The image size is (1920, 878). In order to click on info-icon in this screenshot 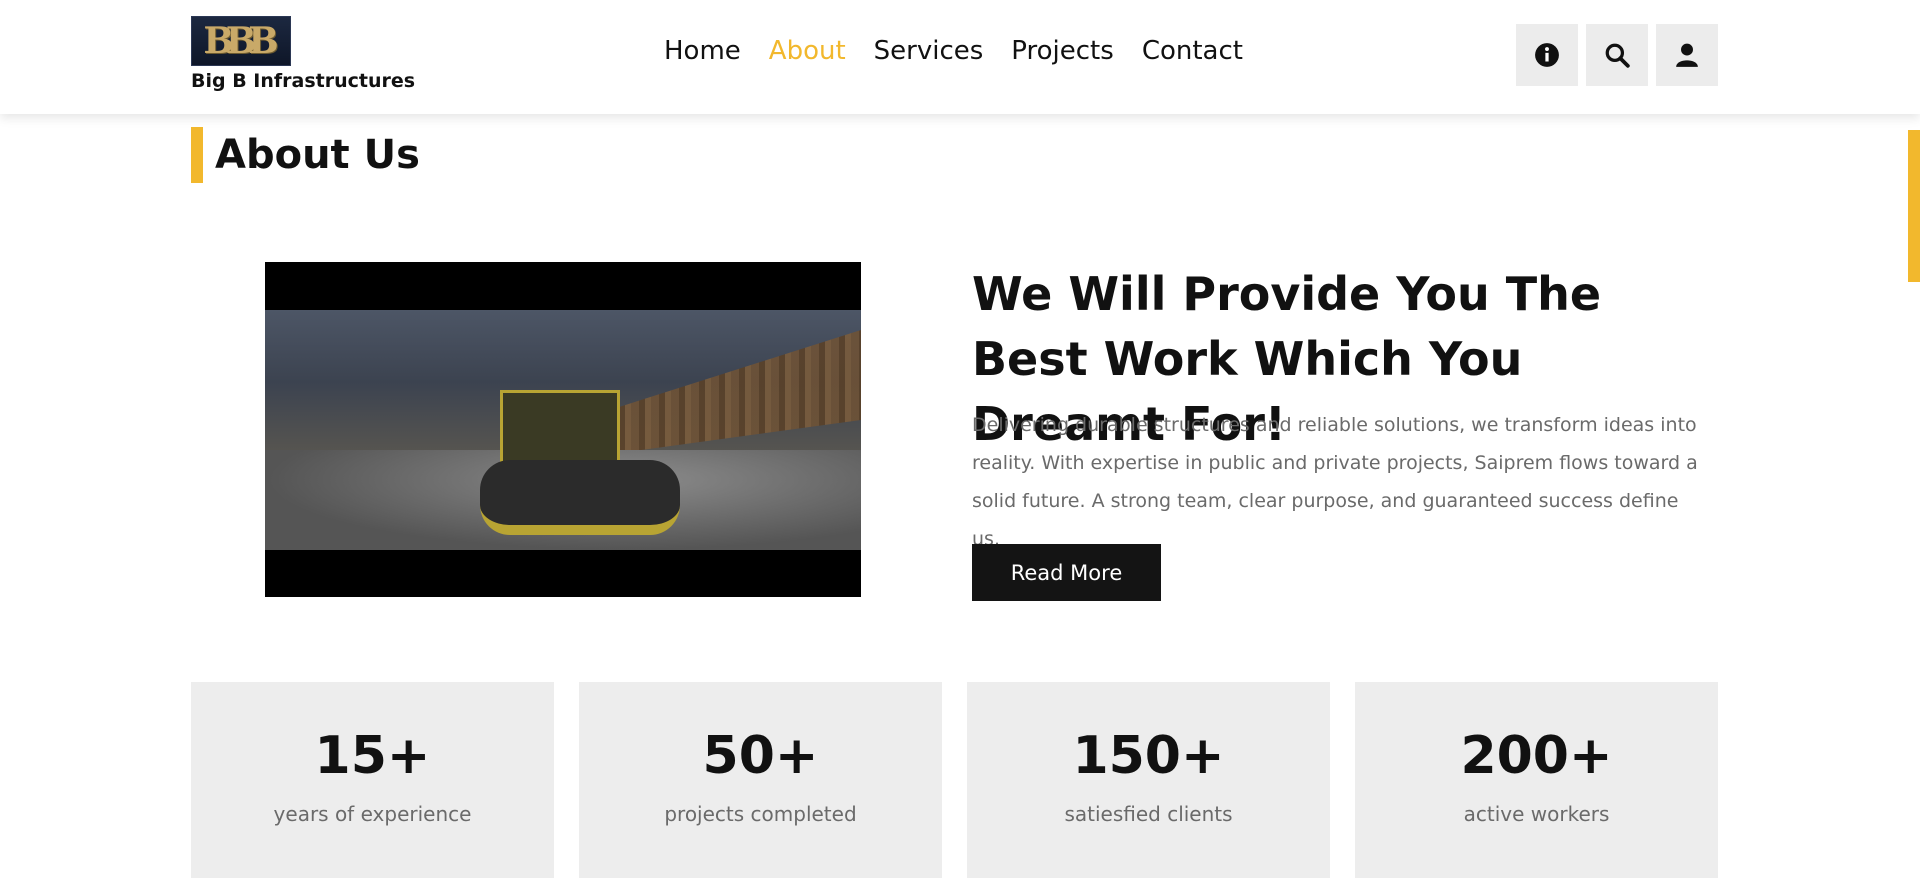, I will do `click(1547, 55)`.